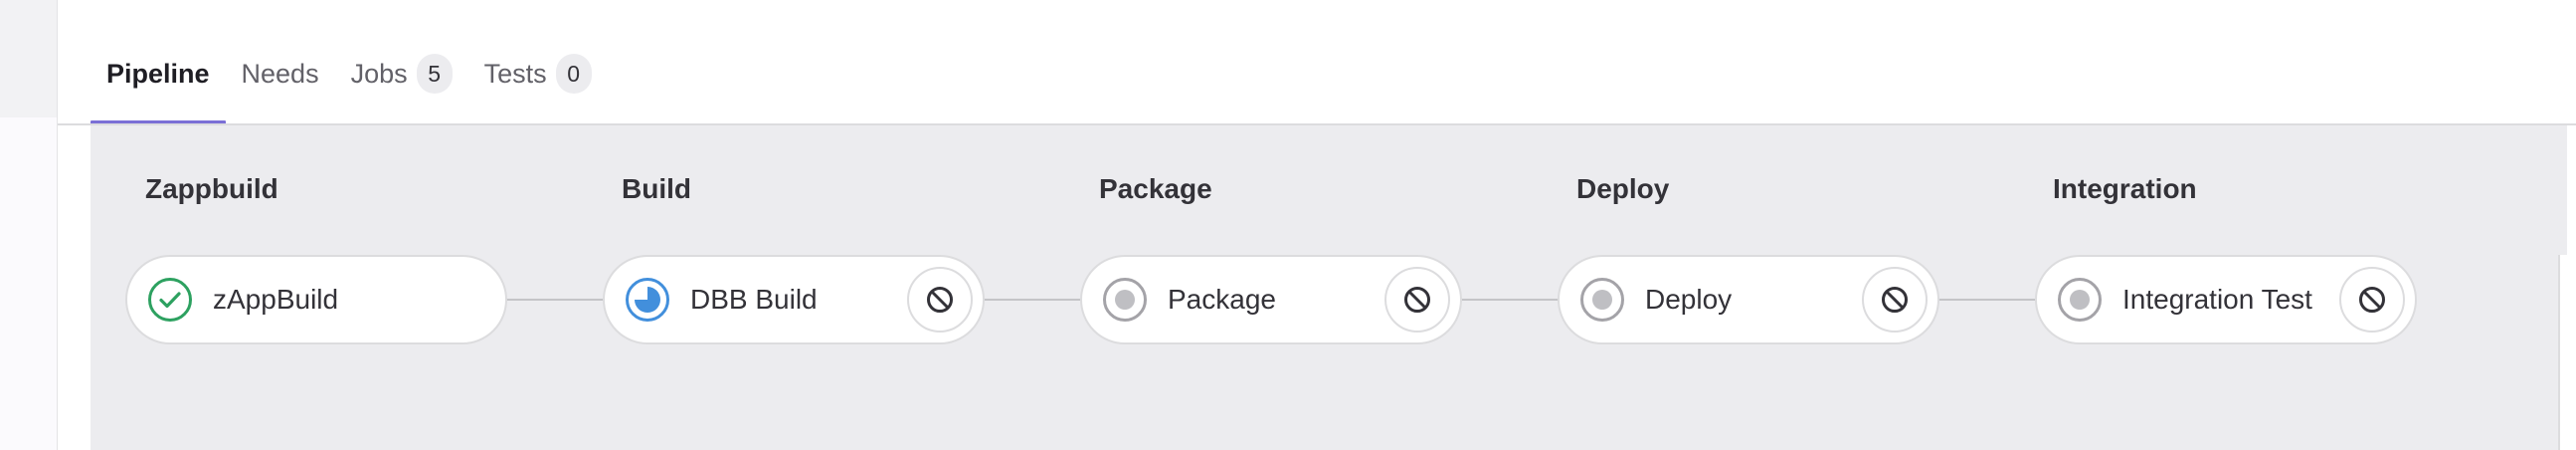 The width and height of the screenshot is (2576, 450). I want to click on job-name: Package, so click(1222, 299).